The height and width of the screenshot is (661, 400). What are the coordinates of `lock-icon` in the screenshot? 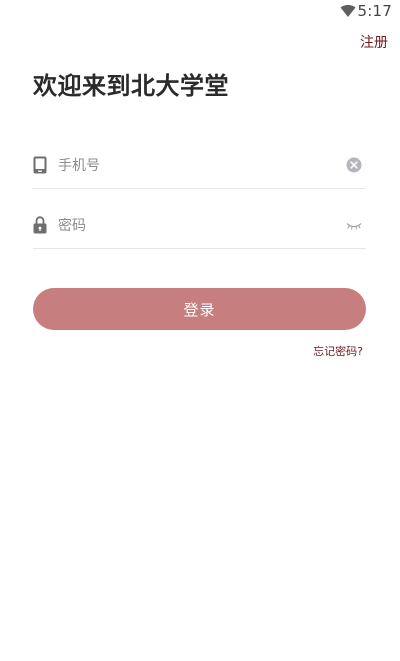 It's located at (40, 225).